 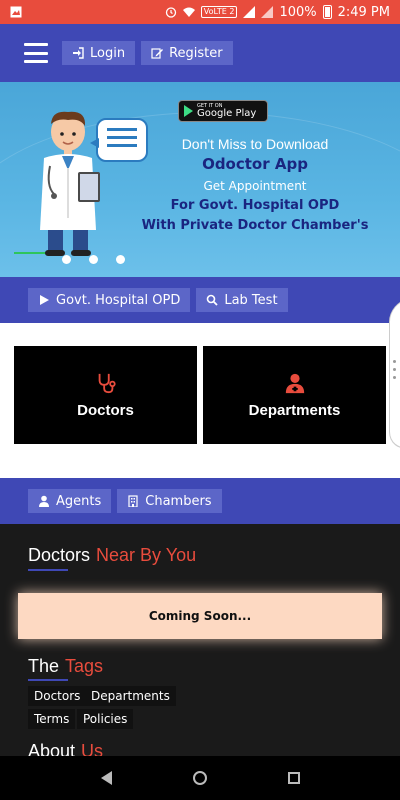 What do you see at coordinates (327, 12) in the screenshot?
I see `battery-icon` at bounding box center [327, 12].